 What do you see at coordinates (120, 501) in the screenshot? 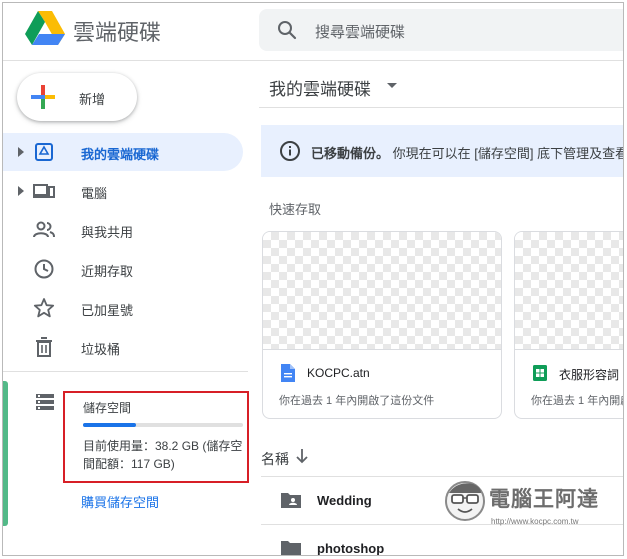
I see `buy-storage-link: 購買儲存空間` at bounding box center [120, 501].